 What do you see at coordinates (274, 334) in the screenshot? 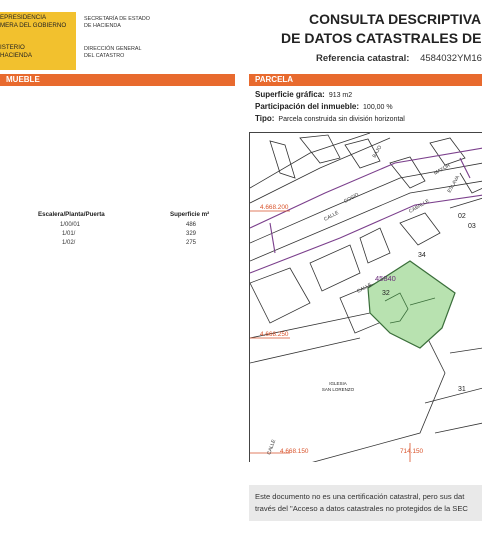
I see `map-coord-label: 4.668.250` at bounding box center [274, 334].